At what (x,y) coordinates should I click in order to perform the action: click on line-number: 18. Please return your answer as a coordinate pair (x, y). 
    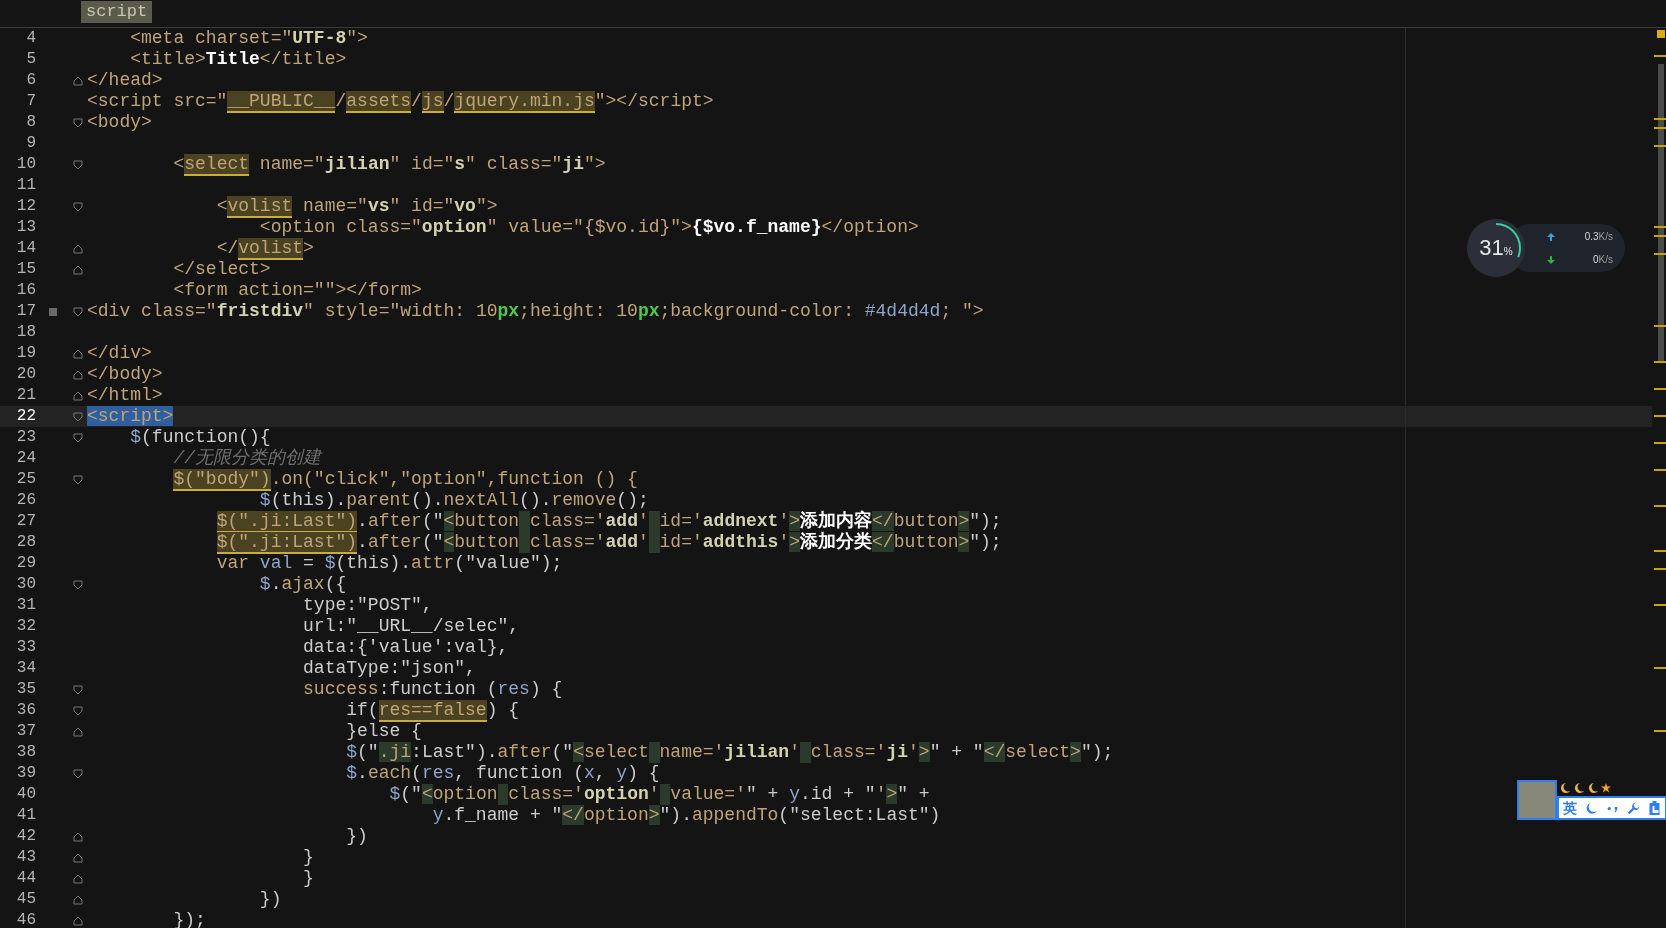
    Looking at the image, I should click on (25, 332).